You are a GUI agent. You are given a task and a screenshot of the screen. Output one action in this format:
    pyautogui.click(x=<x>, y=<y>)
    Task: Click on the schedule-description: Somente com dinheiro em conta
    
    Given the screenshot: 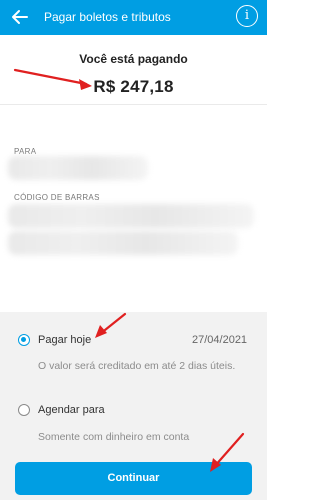 What is the action you would take?
    pyautogui.click(x=114, y=437)
    